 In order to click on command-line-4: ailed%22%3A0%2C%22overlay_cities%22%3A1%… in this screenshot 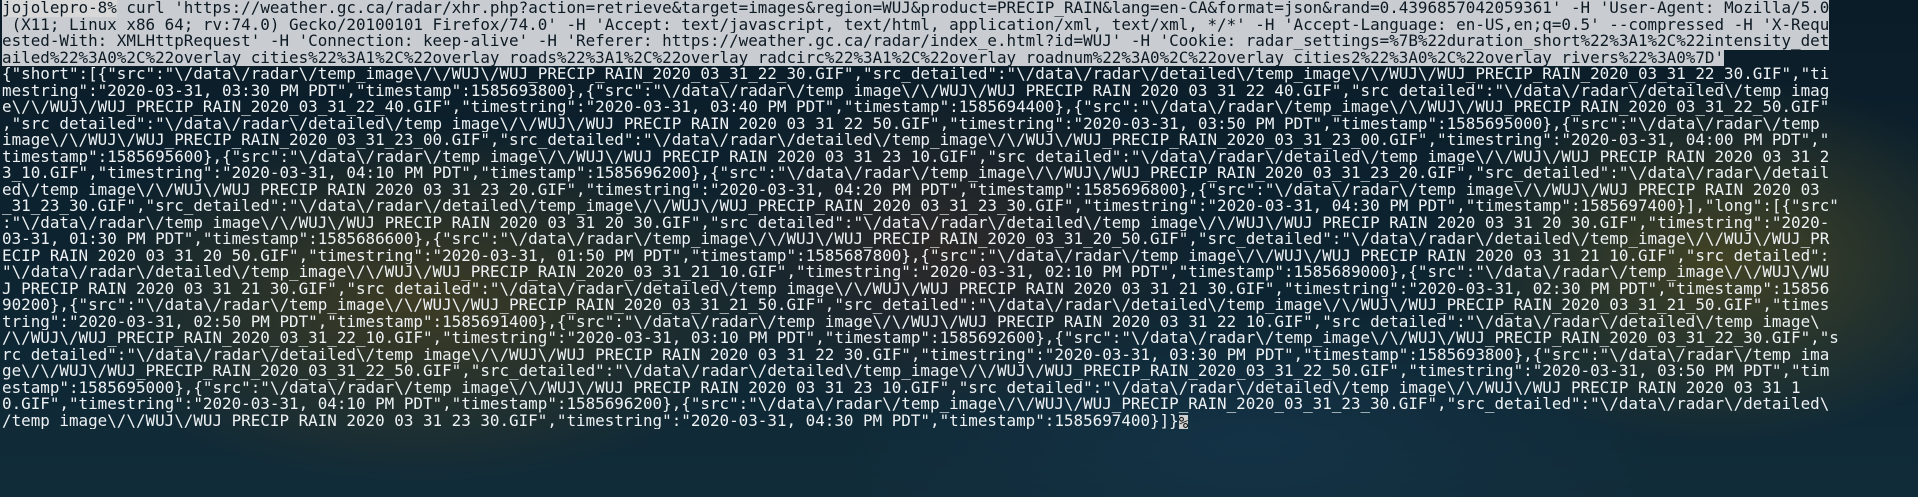, I will do `click(960, 57)`.